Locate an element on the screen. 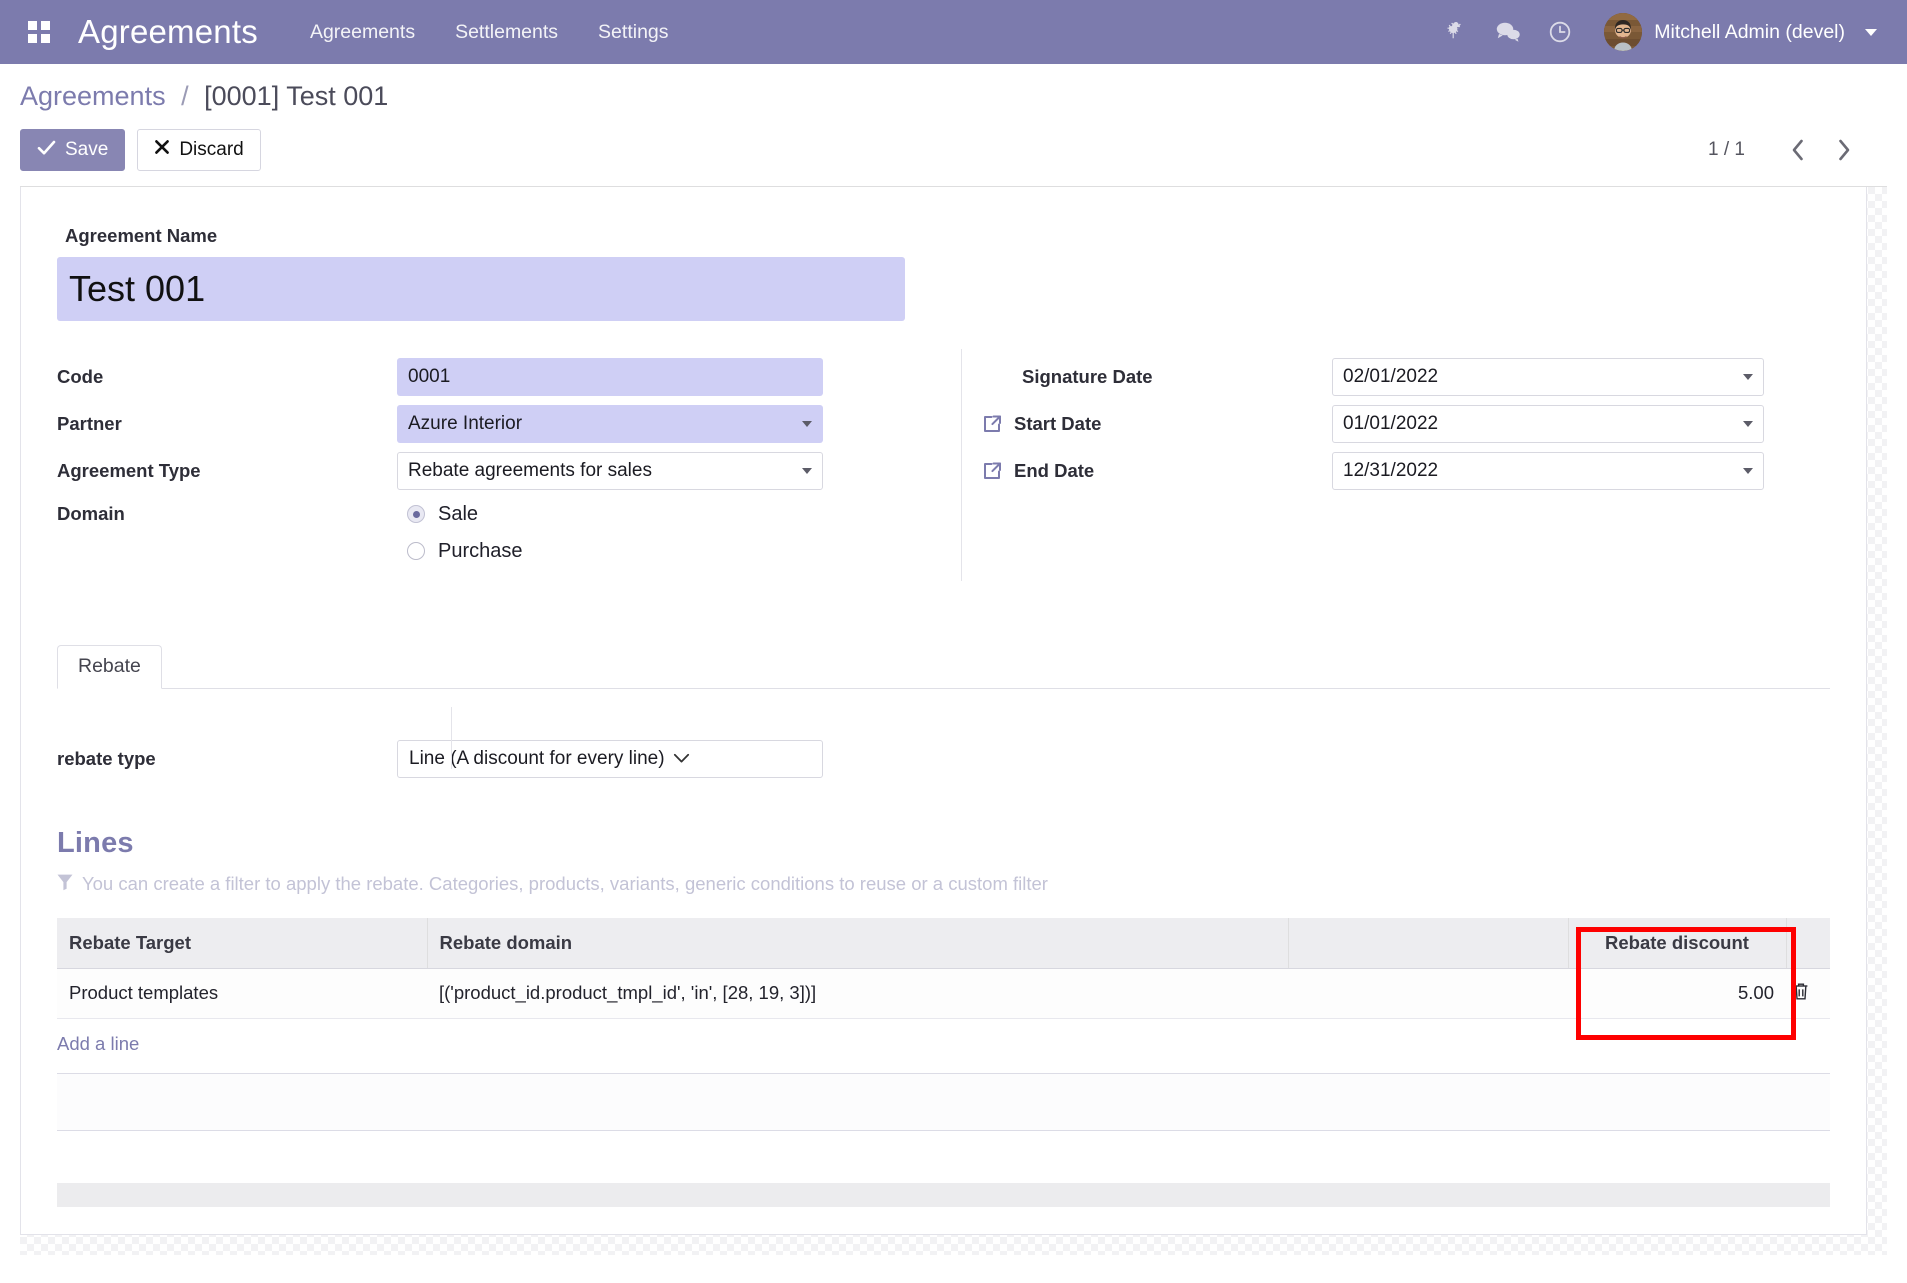 This screenshot has width=1907, height=1283. end-date-label: End Date is located at coordinates (1054, 470).